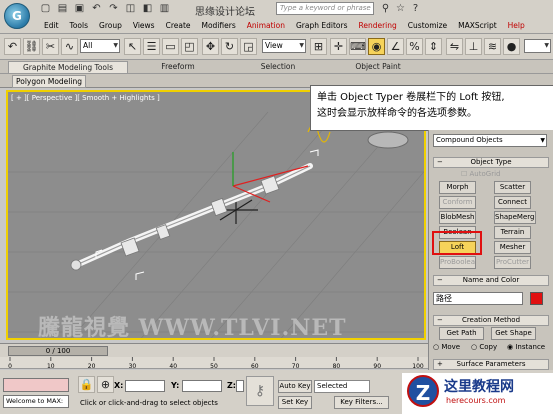  What do you see at coordinates (51, 25) in the screenshot?
I see `menu-edit: Edit` at bounding box center [51, 25].